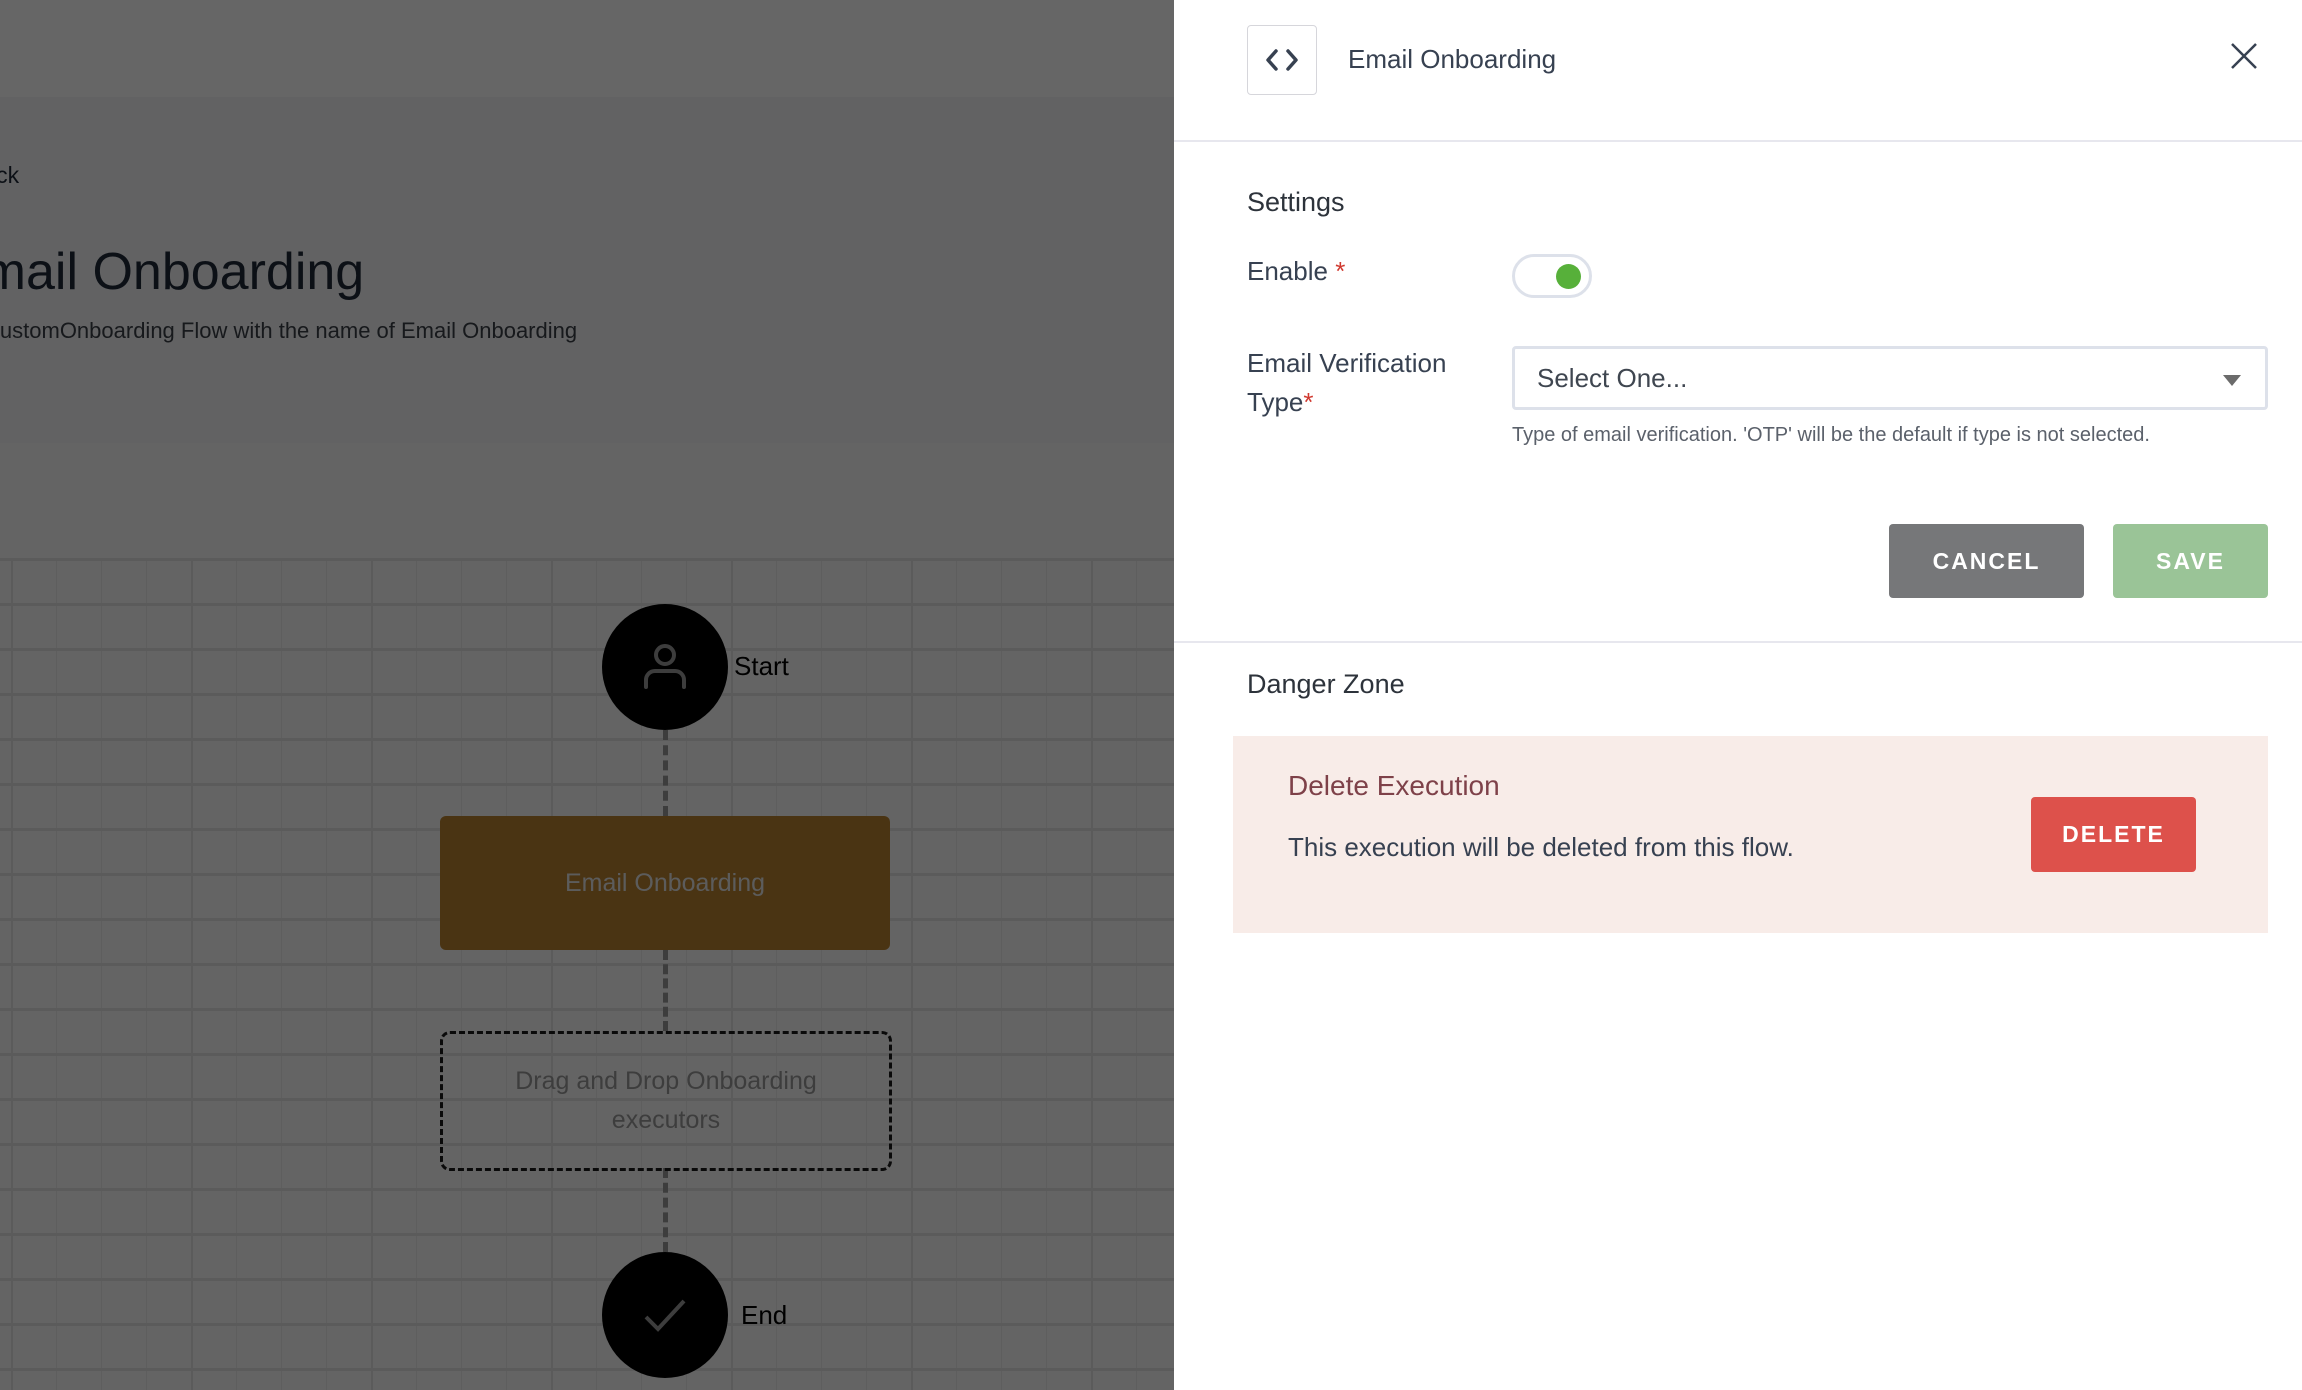 Image resolution: width=2302 pixels, height=1390 pixels. What do you see at coordinates (1568, 276) in the screenshot?
I see `toggle-knob` at bounding box center [1568, 276].